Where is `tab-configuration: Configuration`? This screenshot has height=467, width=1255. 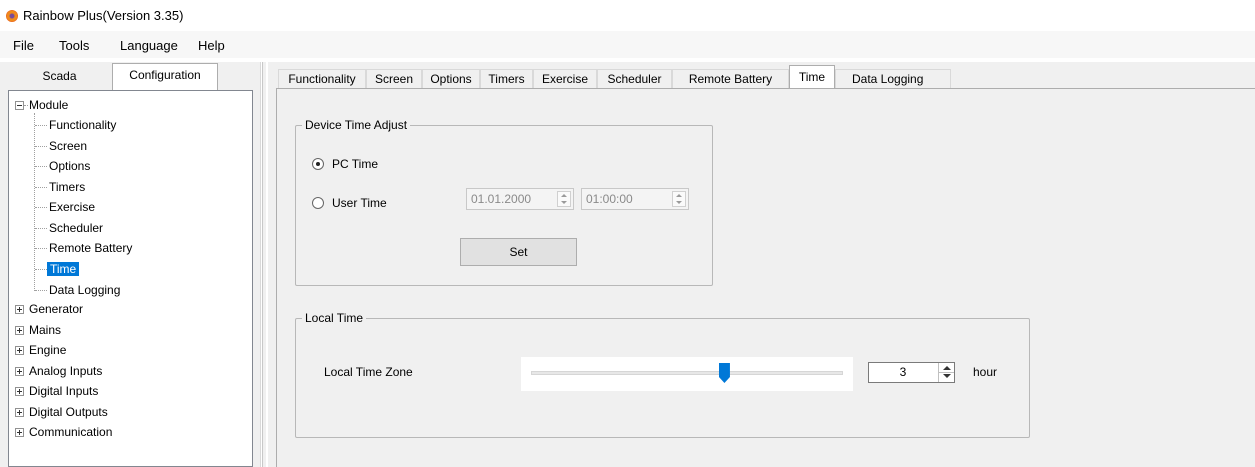 tab-configuration: Configuration is located at coordinates (165, 76).